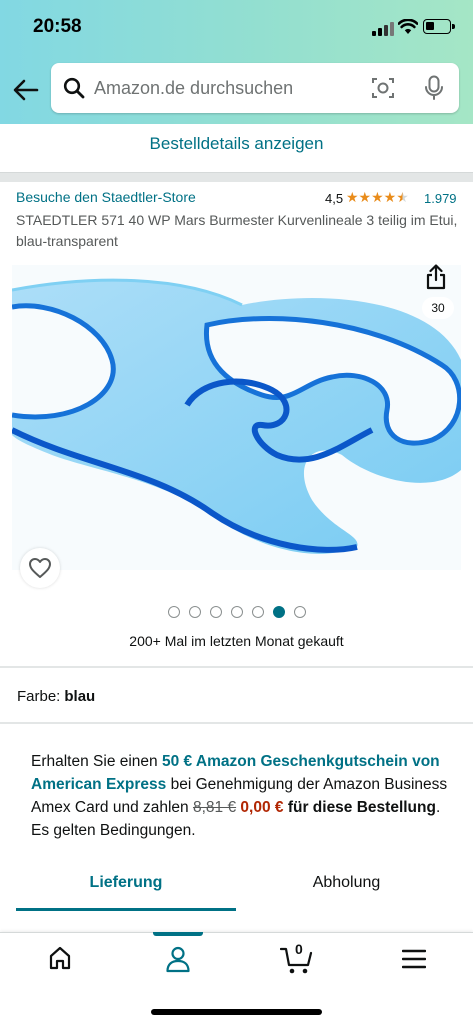 This screenshot has width=473, height=1024. I want to click on home-icon, so click(60, 958).